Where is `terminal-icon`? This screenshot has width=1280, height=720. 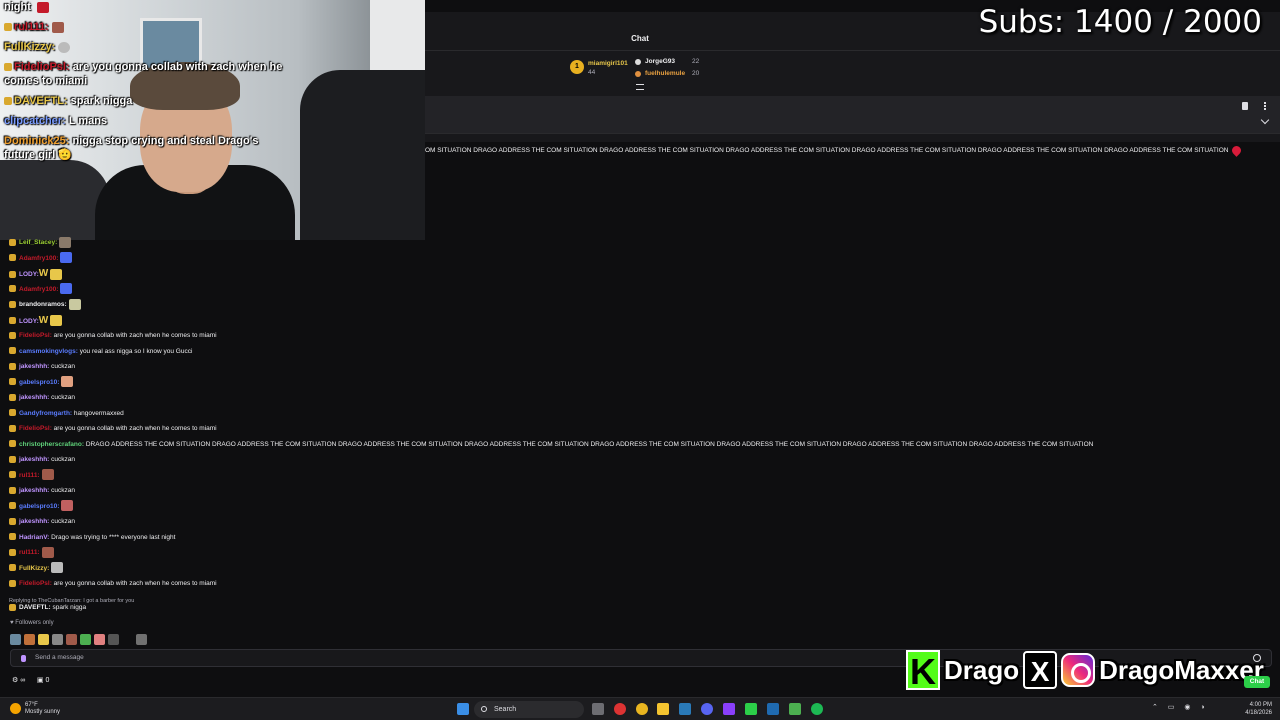 terminal-icon is located at coordinates (751, 709).